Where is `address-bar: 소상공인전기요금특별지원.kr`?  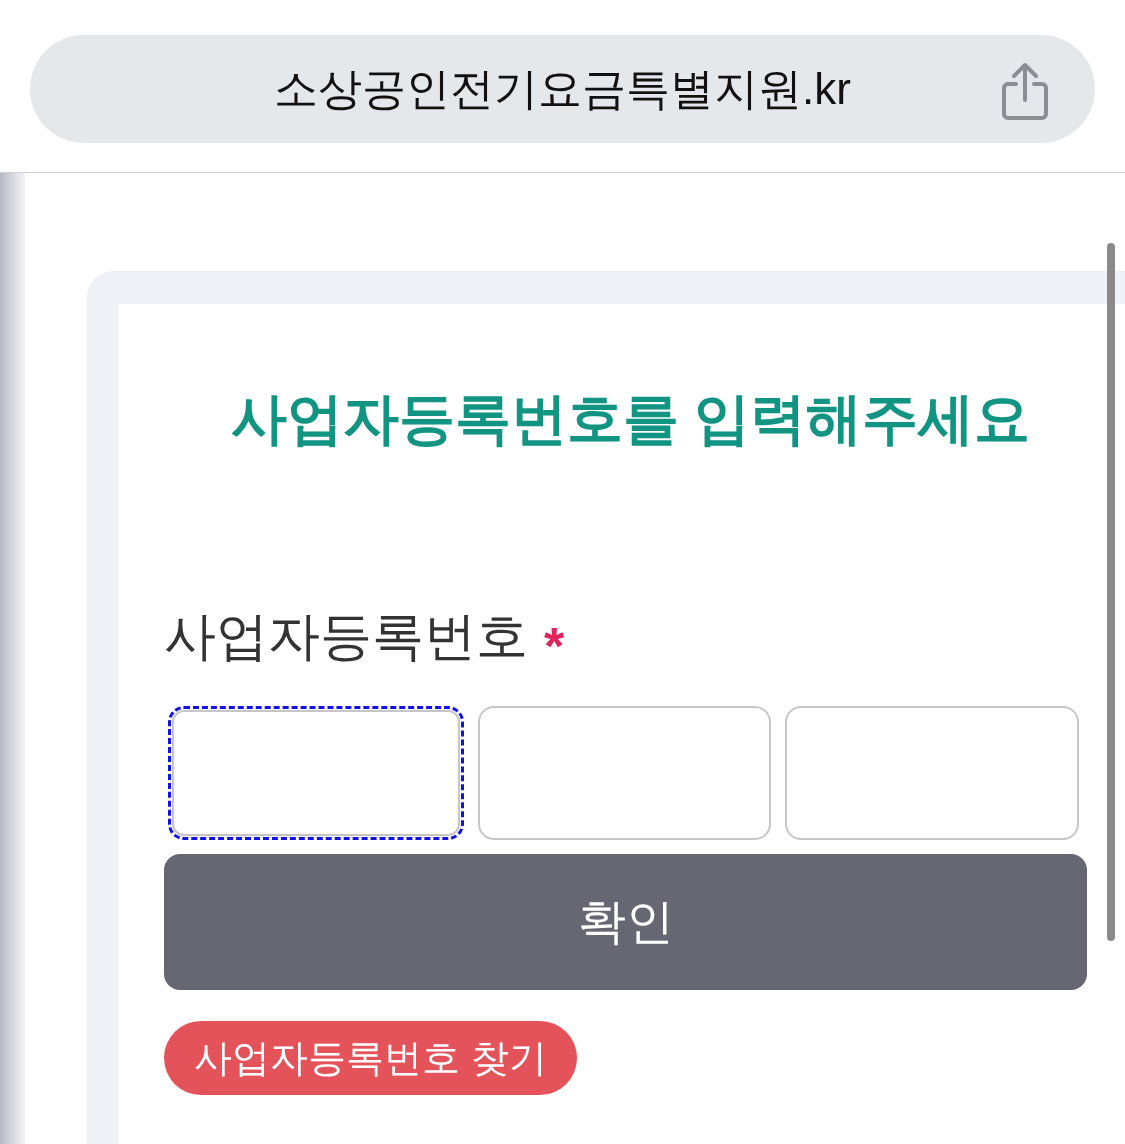
address-bar: 소상공인전기요금특별지원.kr is located at coordinates (562, 89).